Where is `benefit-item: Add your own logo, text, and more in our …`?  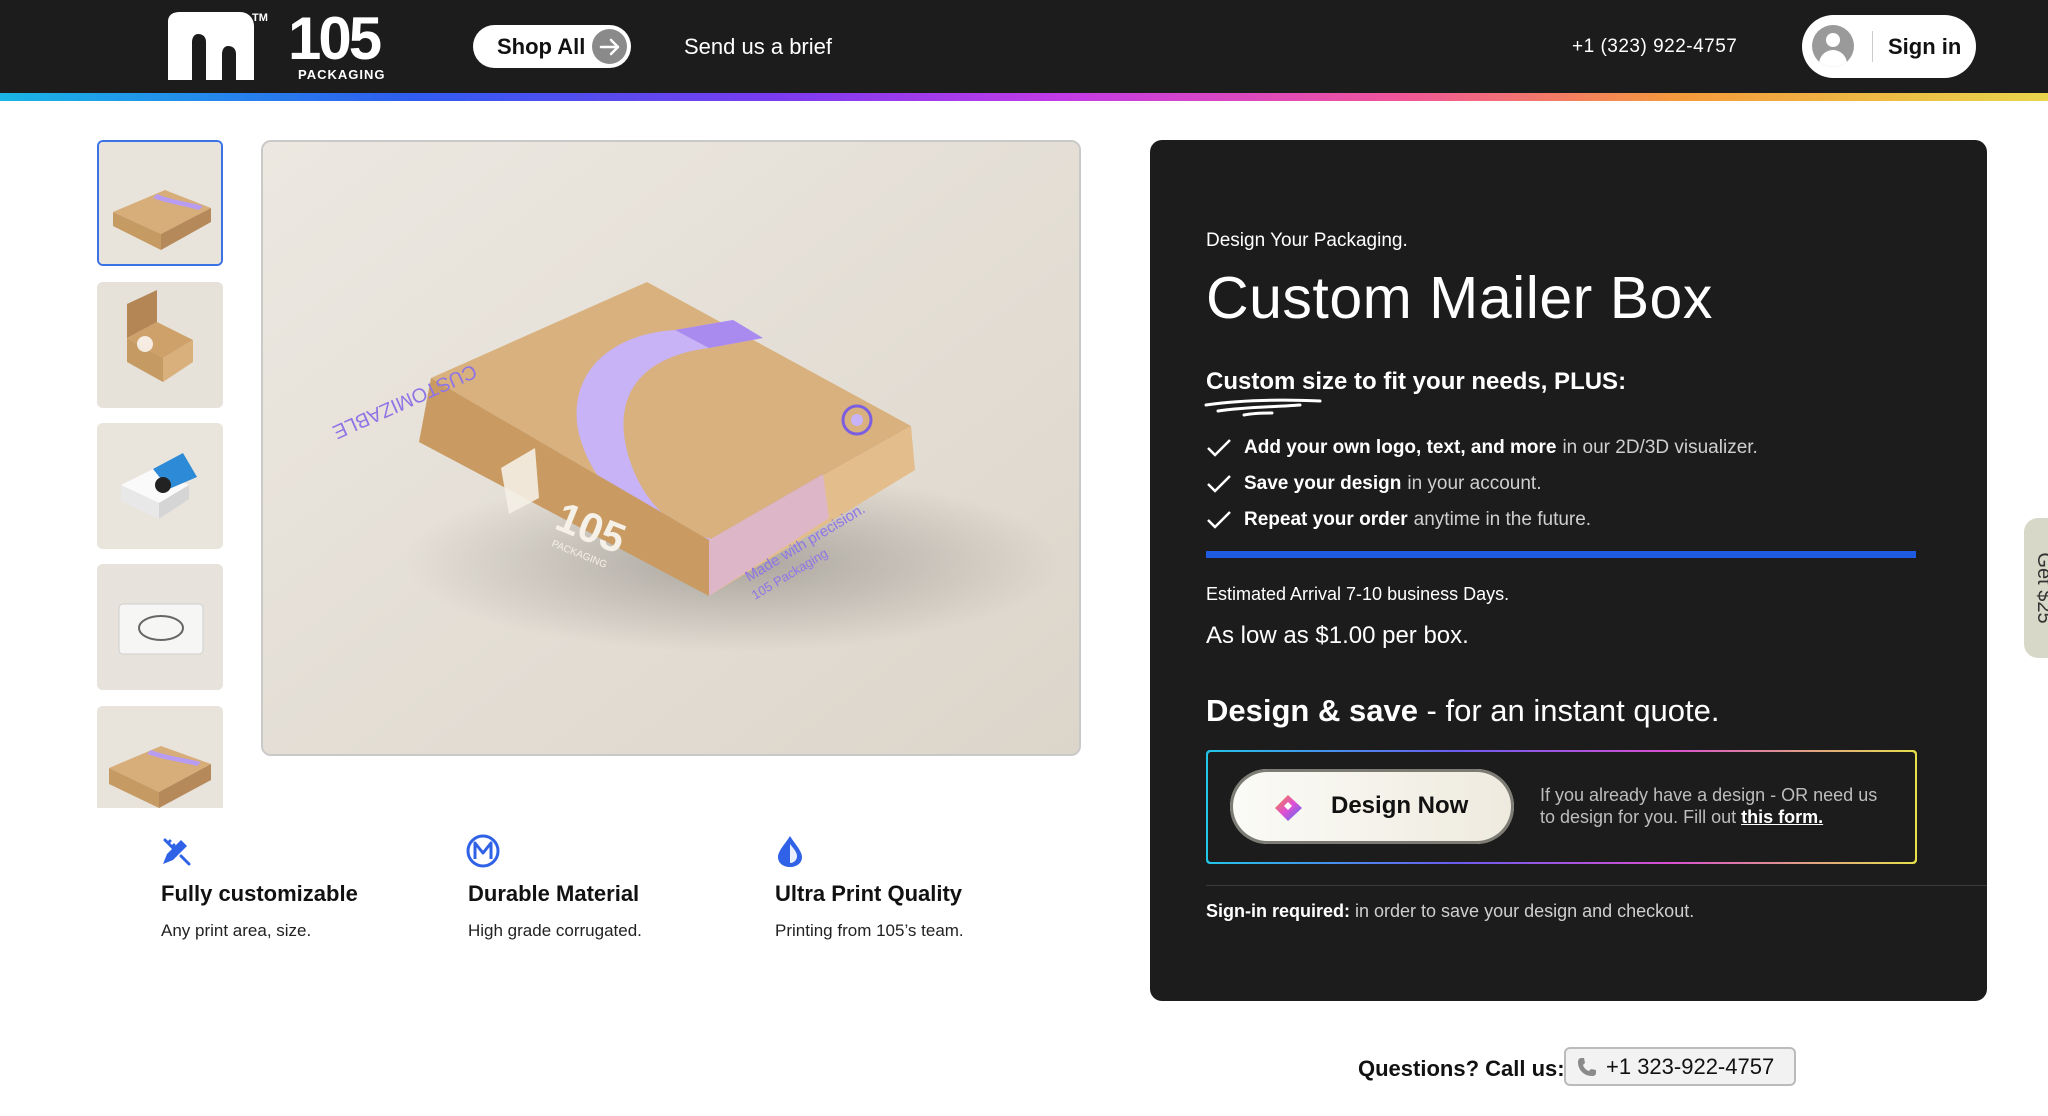 benefit-item: Add your own logo, text, and more in our … is located at coordinates (1482, 448).